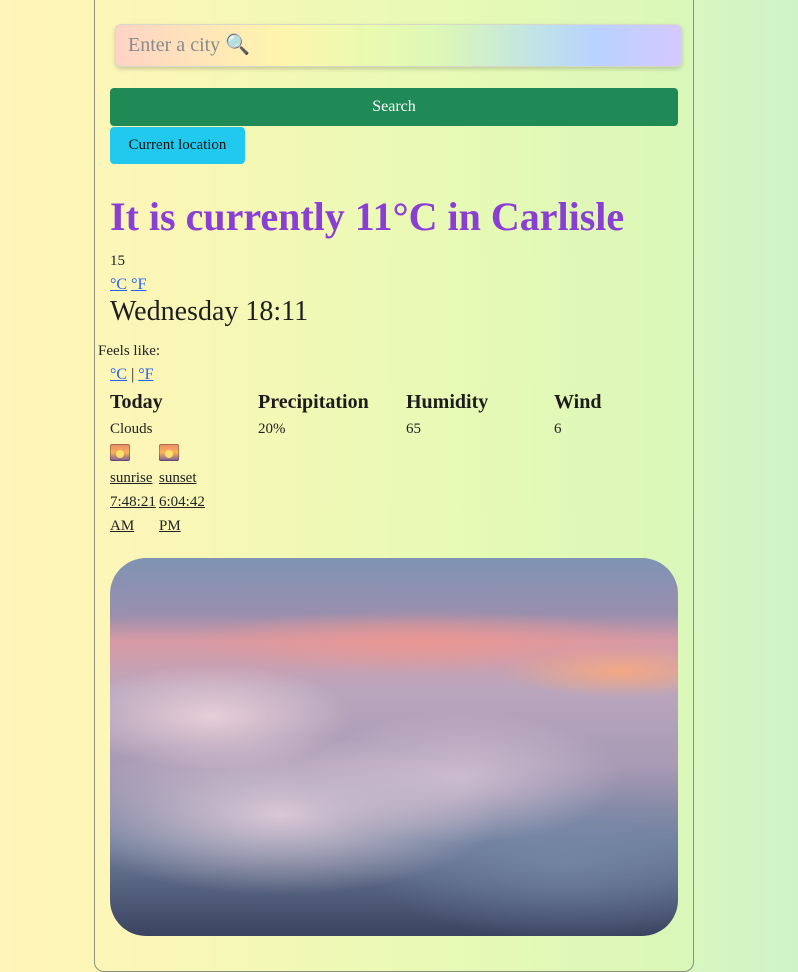 The width and height of the screenshot is (798, 972). What do you see at coordinates (558, 429) in the screenshot?
I see `wind-value: 6` at bounding box center [558, 429].